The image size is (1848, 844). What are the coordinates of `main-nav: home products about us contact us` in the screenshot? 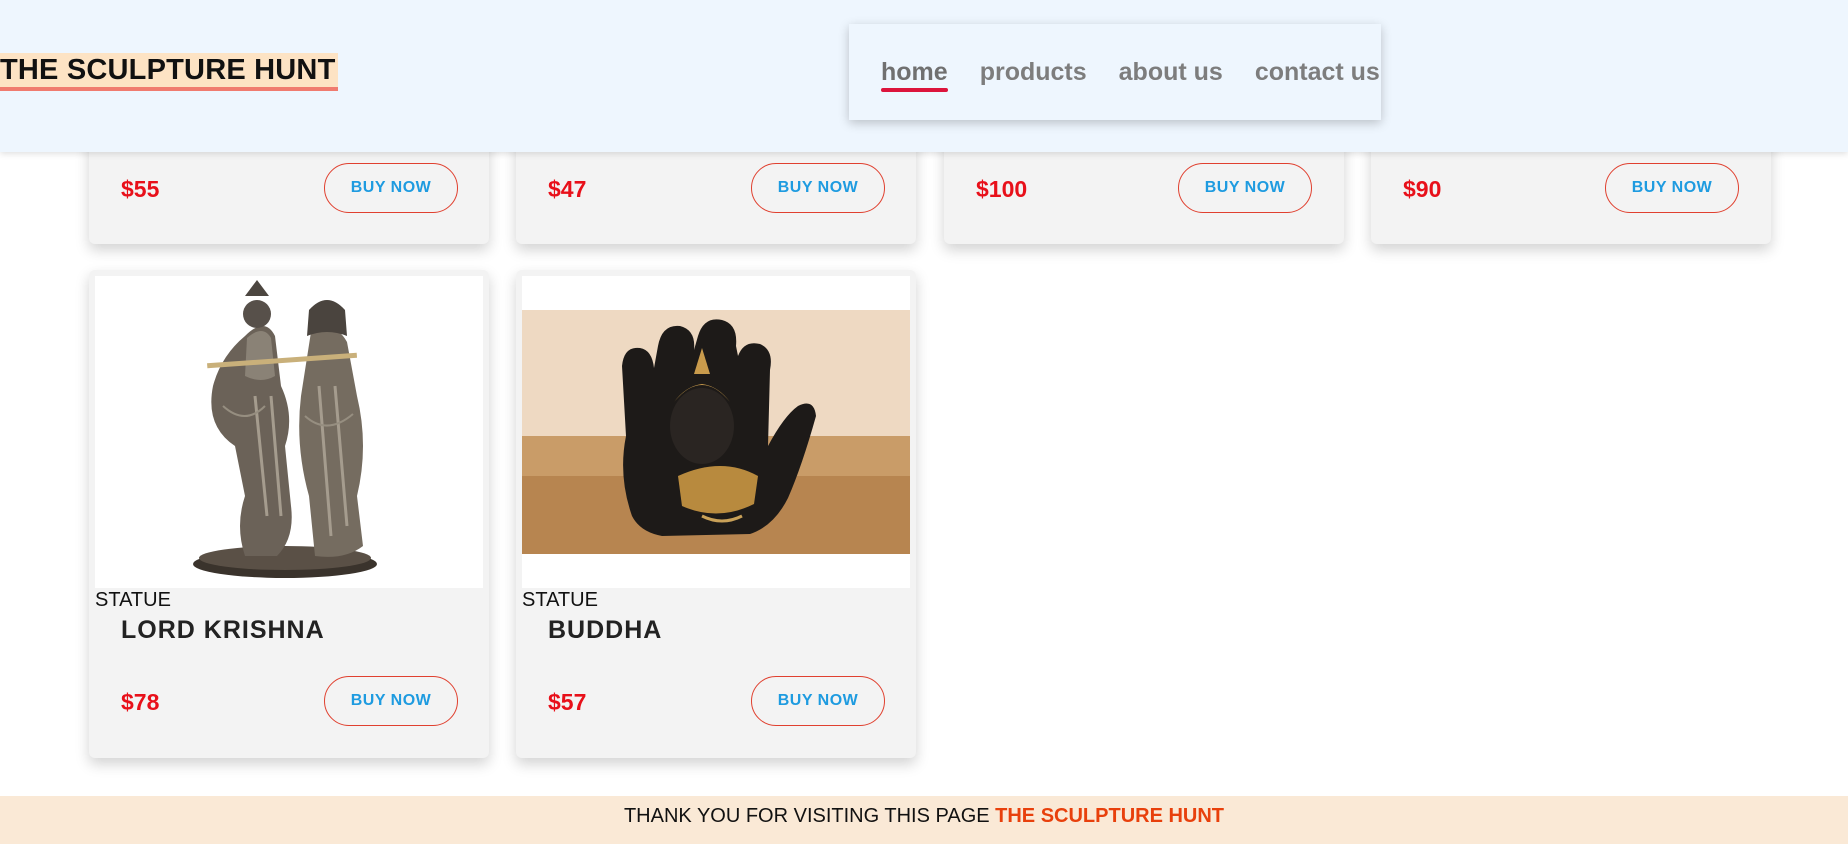 It's located at (1115, 72).